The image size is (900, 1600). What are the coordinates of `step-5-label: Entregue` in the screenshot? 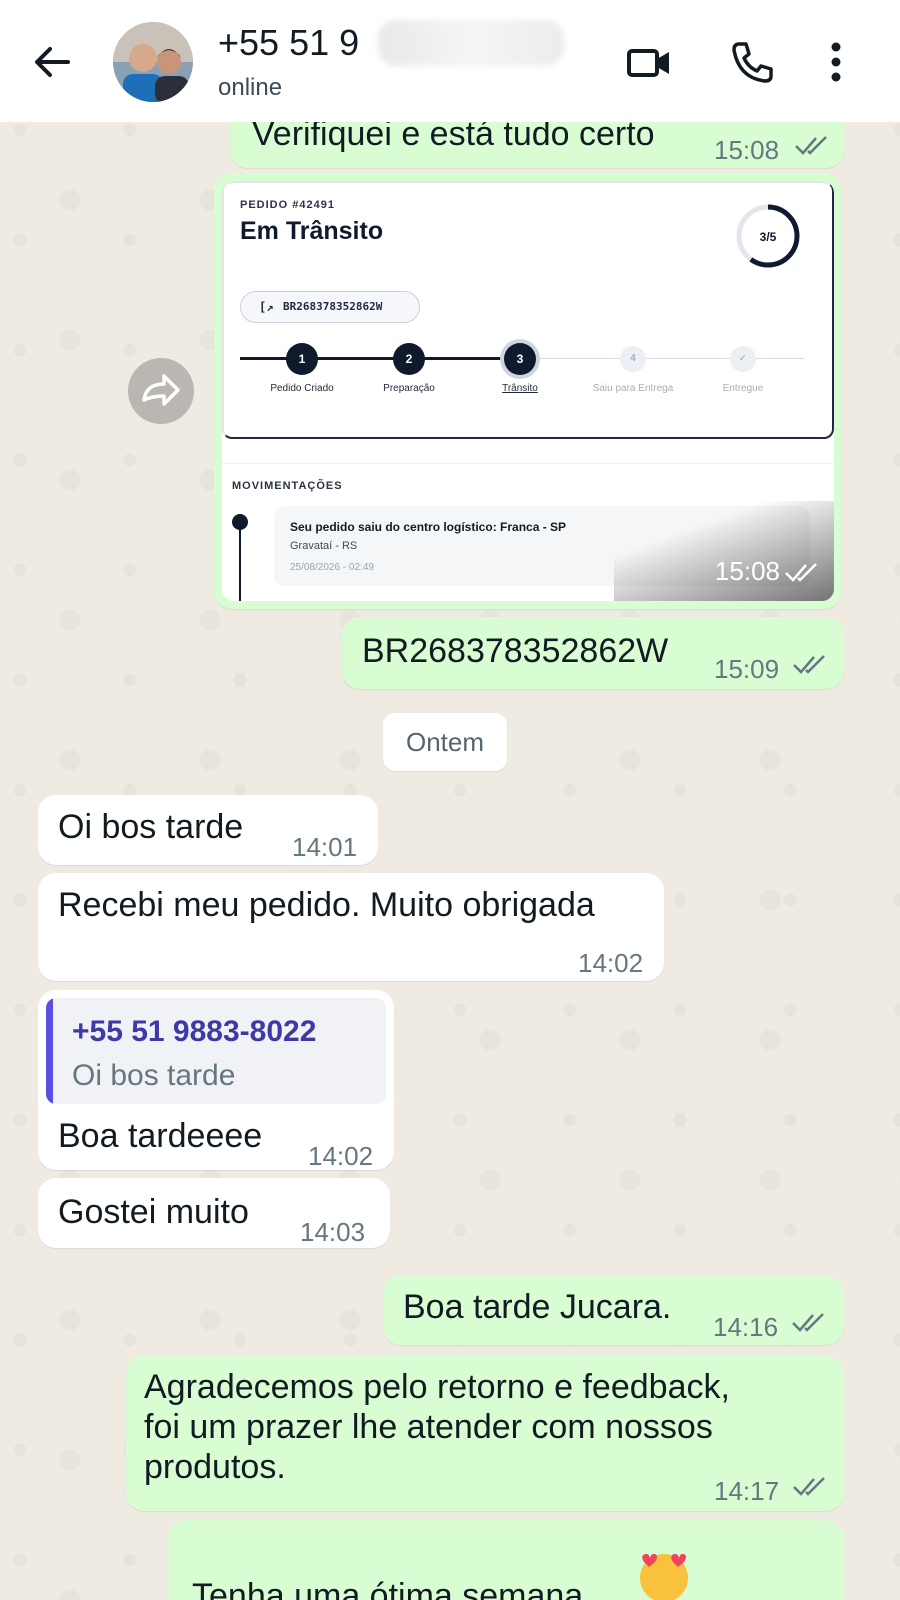 It's located at (743, 388).